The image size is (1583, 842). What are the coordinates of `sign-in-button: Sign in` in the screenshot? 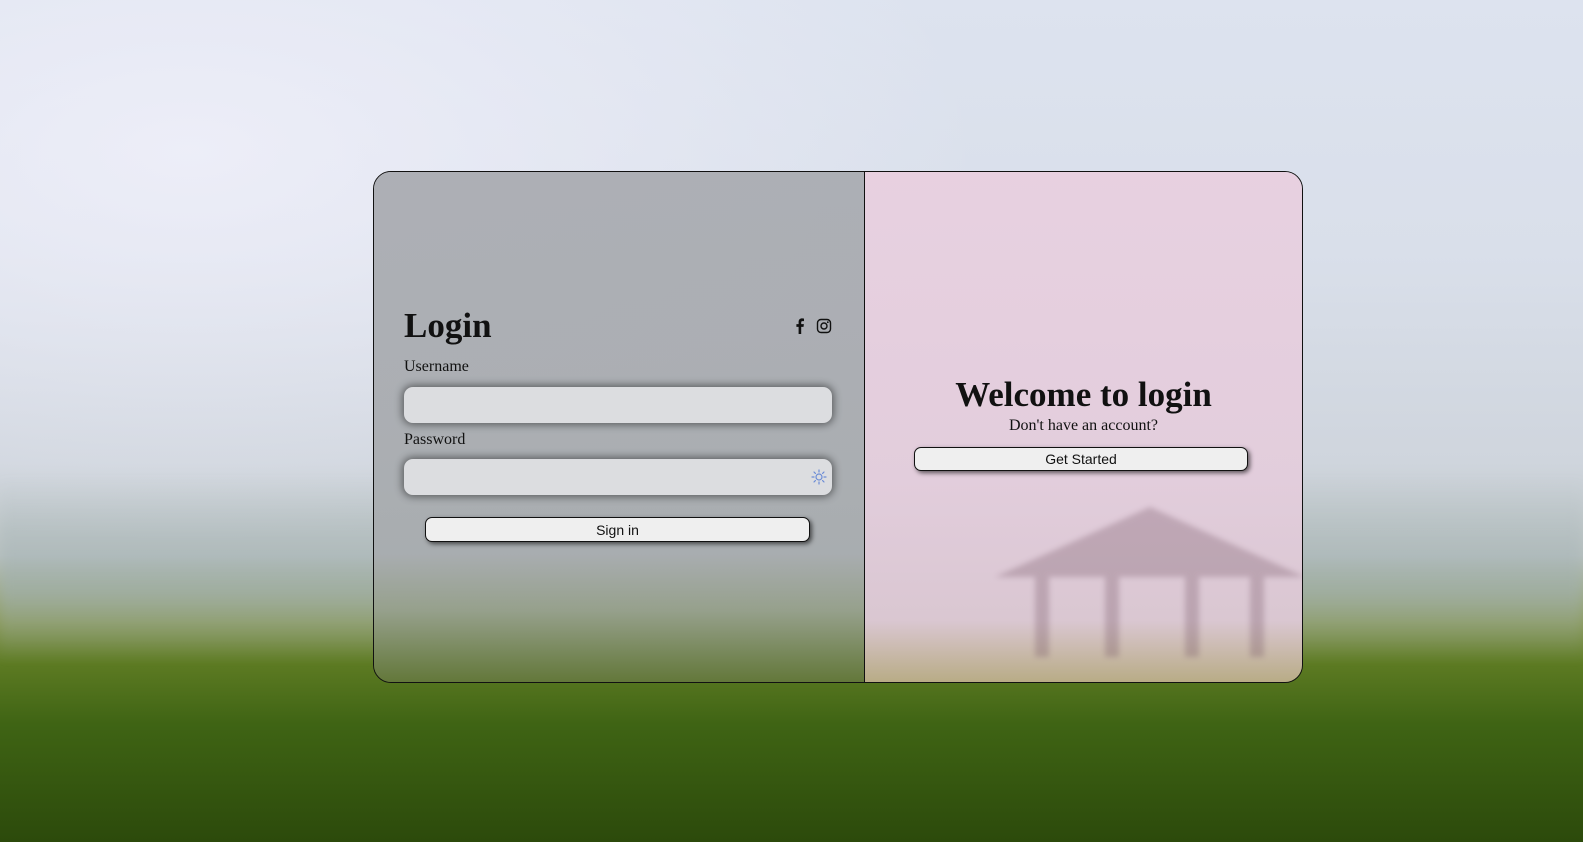 It's located at (617, 529).